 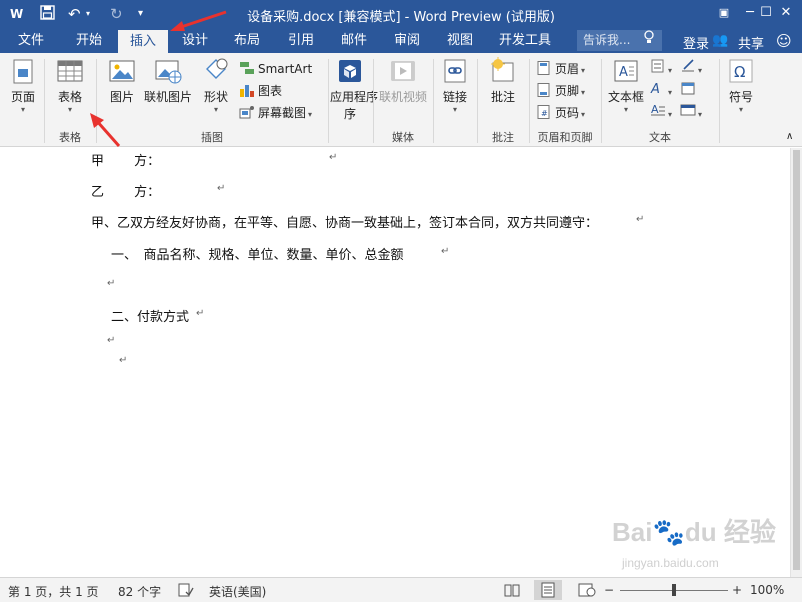 What do you see at coordinates (150, 317) in the screenshot?
I see `section-two-heading: 二、付款方式` at bounding box center [150, 317].